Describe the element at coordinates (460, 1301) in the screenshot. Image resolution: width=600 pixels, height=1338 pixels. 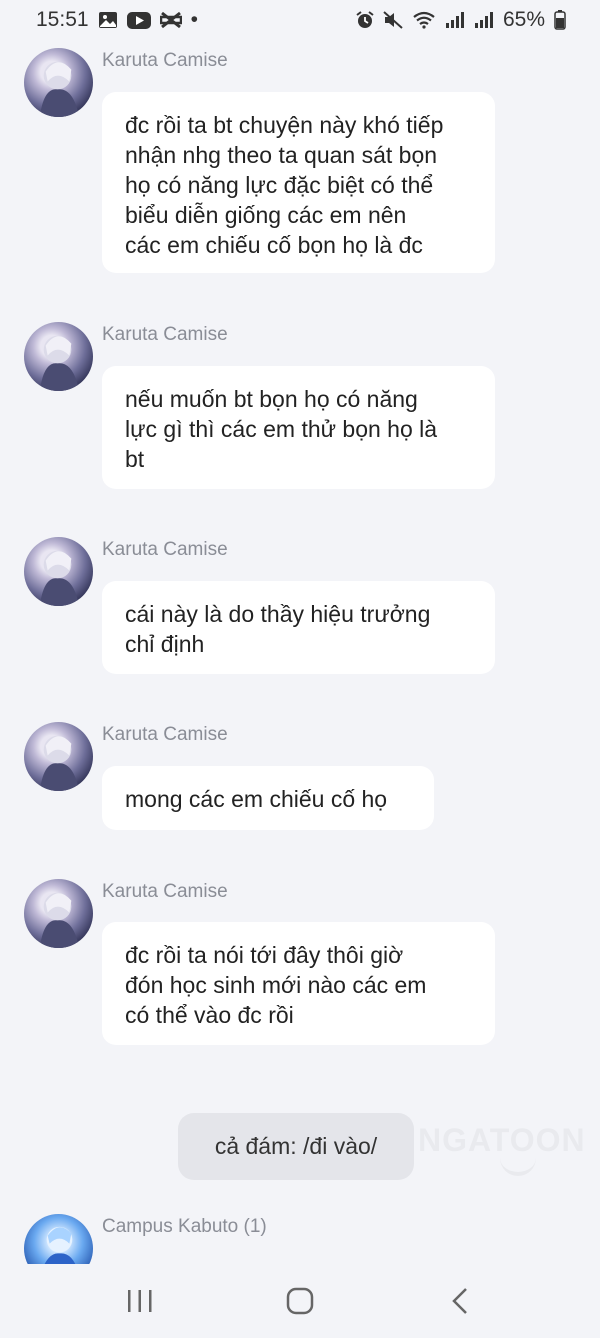
I see `back-icon` at that location.